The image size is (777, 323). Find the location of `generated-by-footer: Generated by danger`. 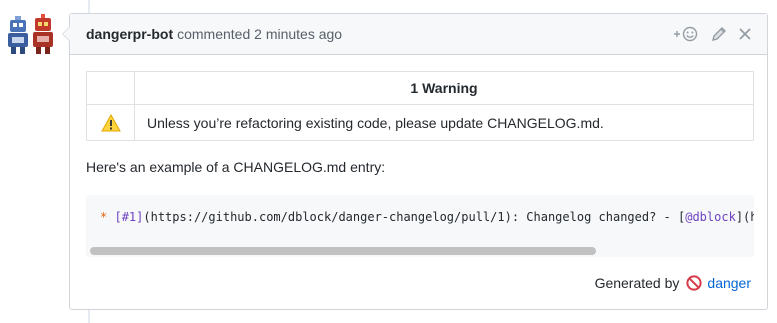

generated-by-footer: Generated by danger is located at coordinates (673, 283).